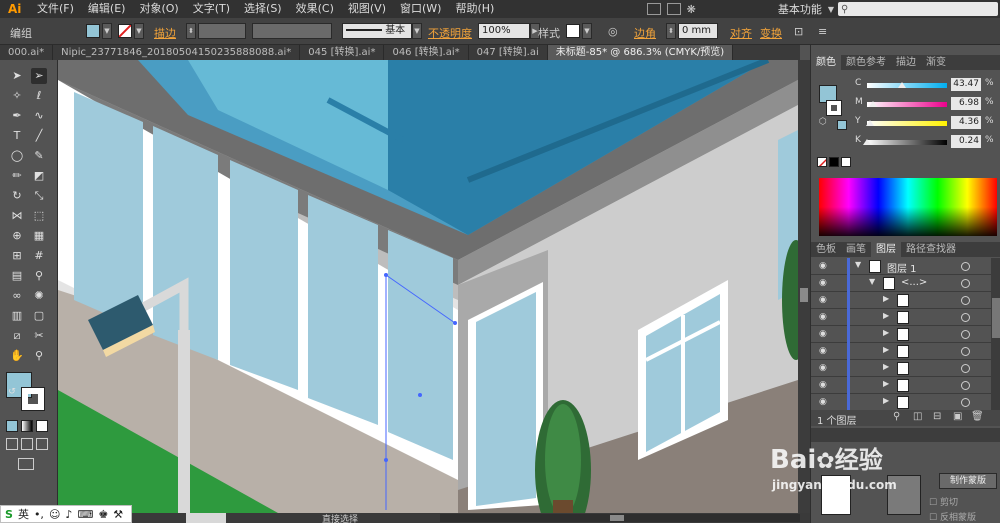 Image resolution: width=1000 pixels, height=523 pixels. I want to click on stroke-weight-stepper: ⬍, so click(191, 31).